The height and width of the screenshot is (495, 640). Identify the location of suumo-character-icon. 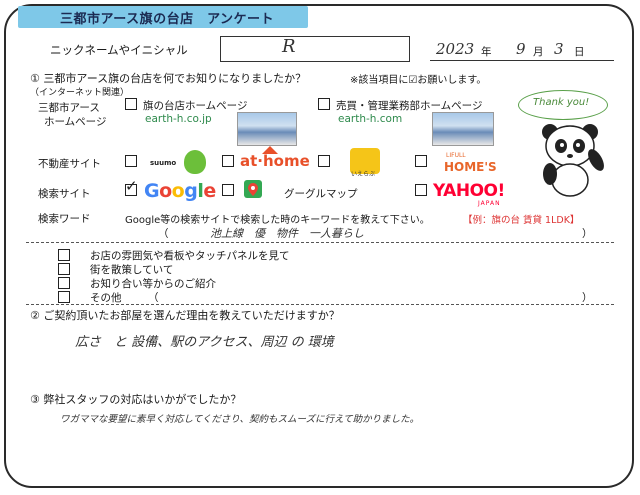
(195, 162).